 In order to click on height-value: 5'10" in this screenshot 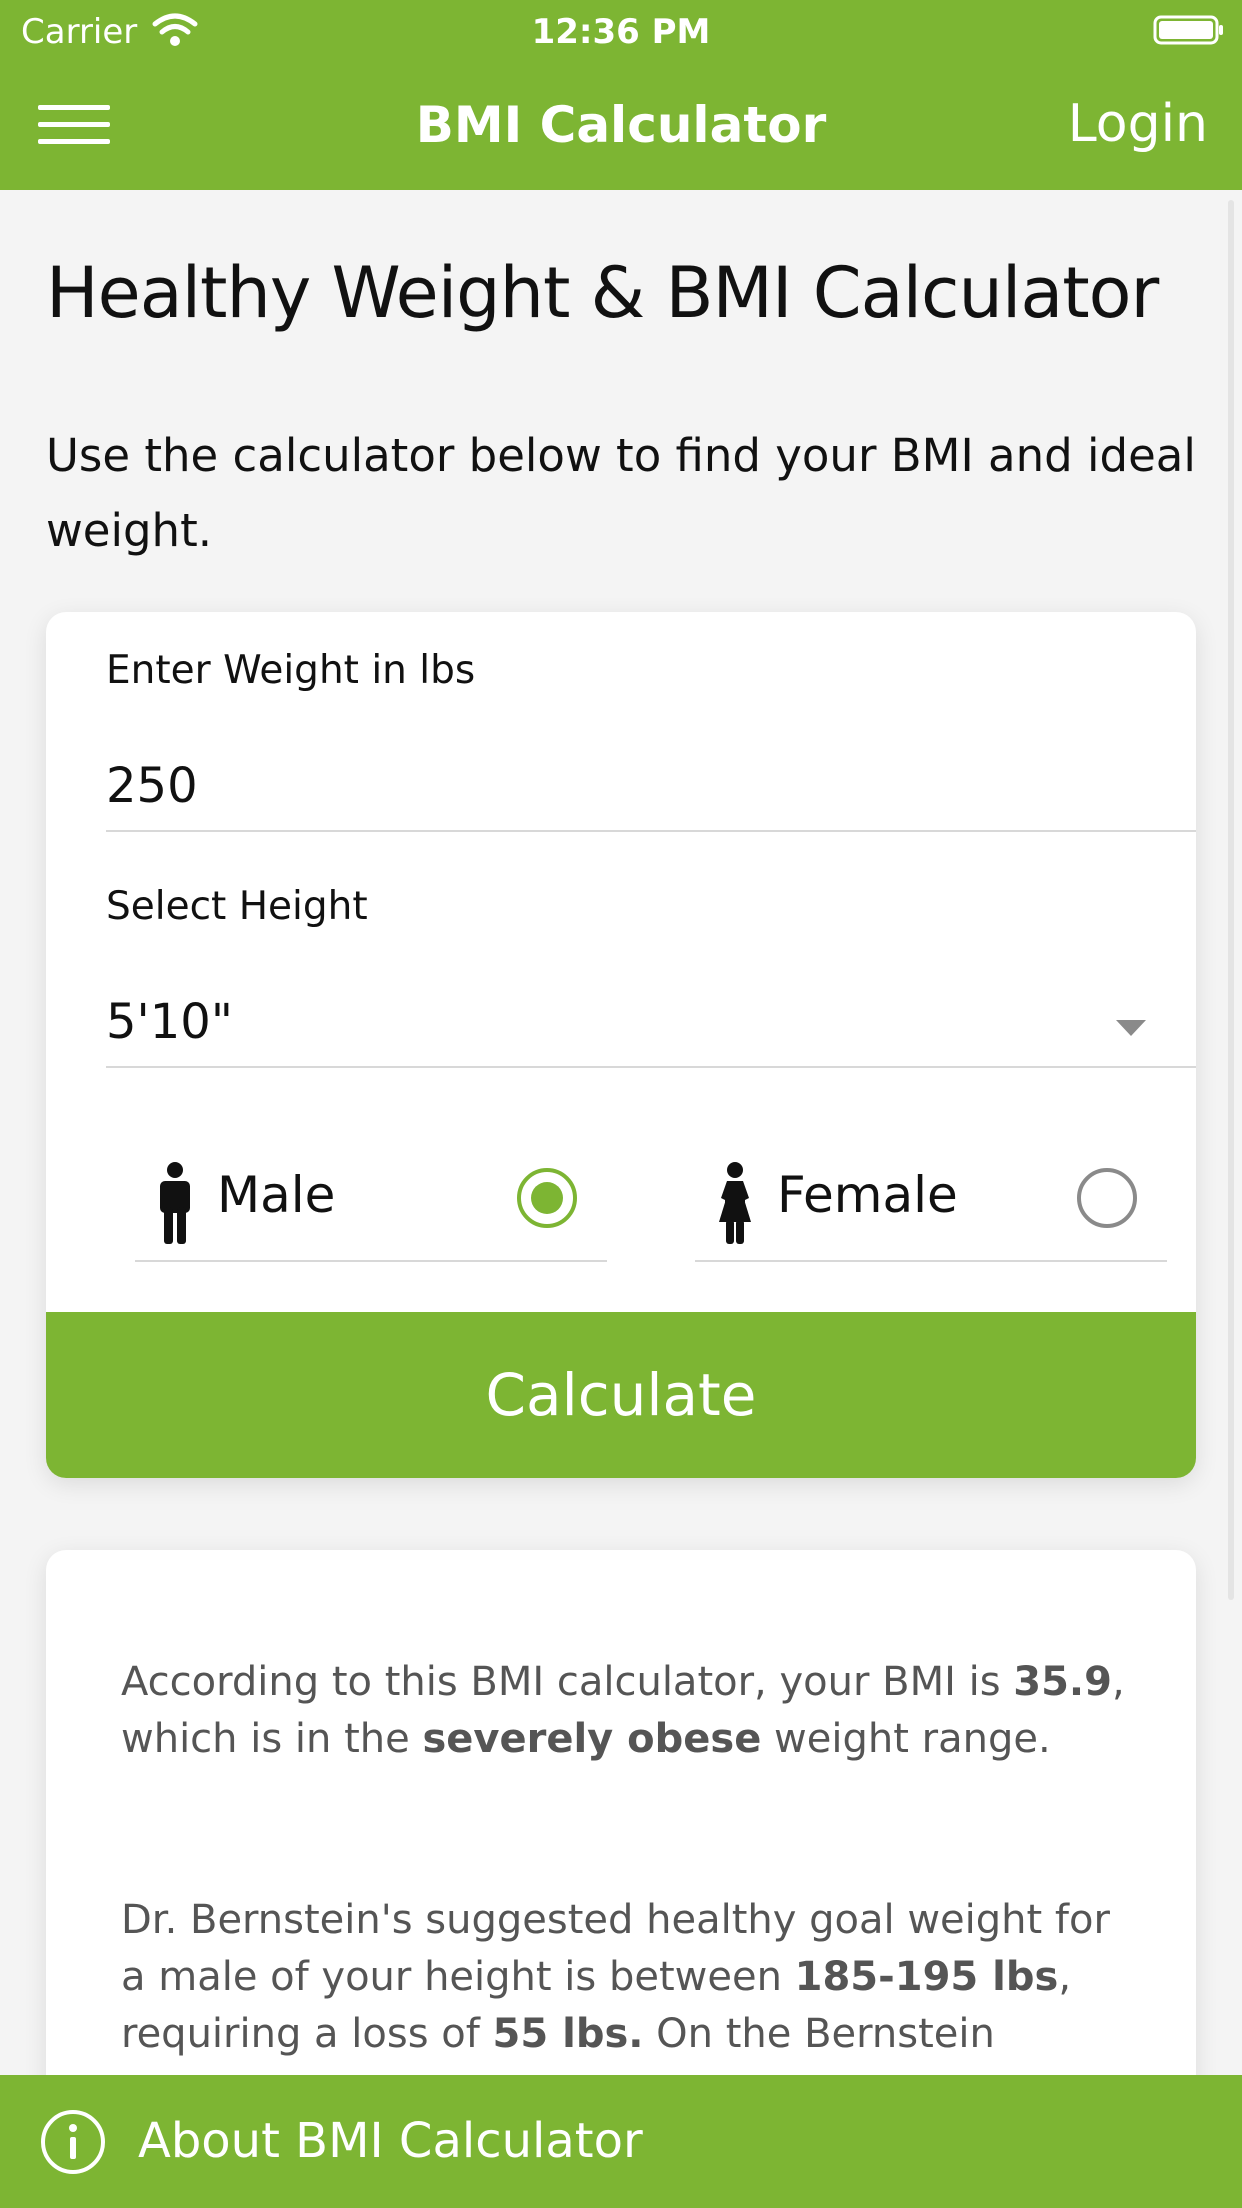, I will do `click(169, 1022)`.